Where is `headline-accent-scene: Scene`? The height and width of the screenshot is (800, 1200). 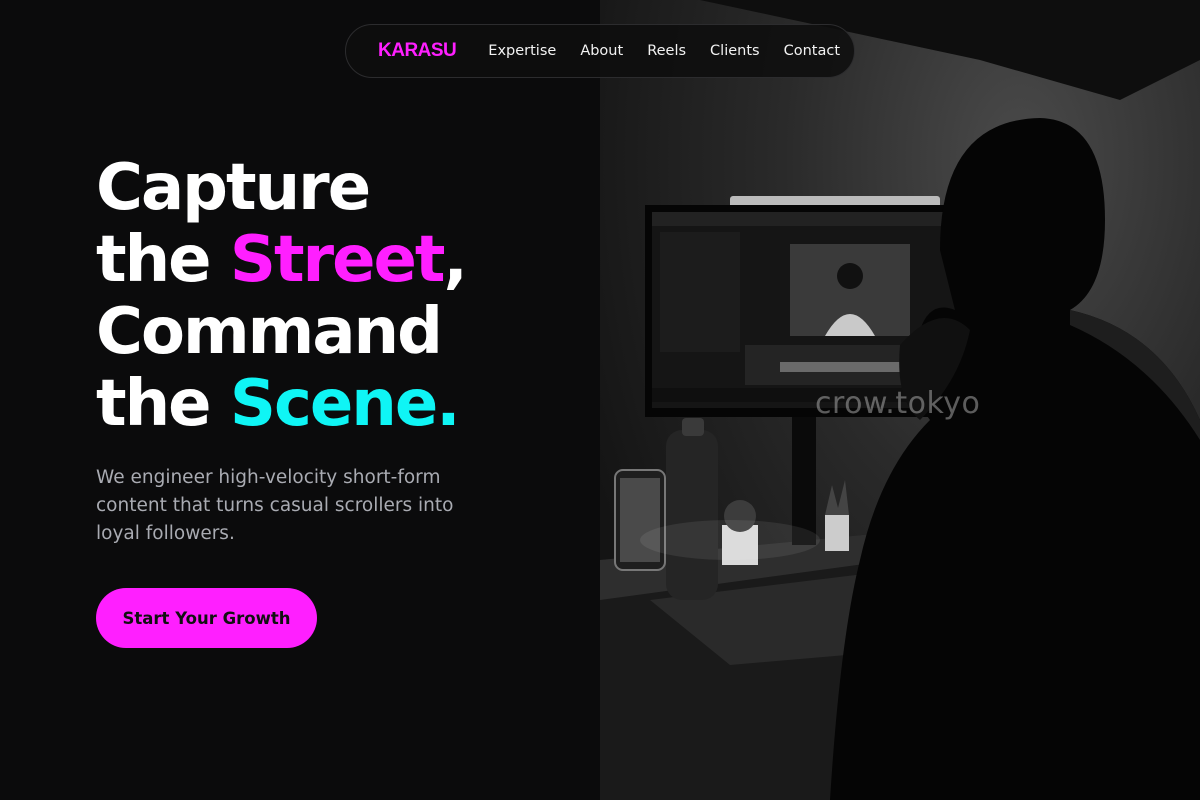
headline-accent-scene: Scene is located at coordinates (333, 404).